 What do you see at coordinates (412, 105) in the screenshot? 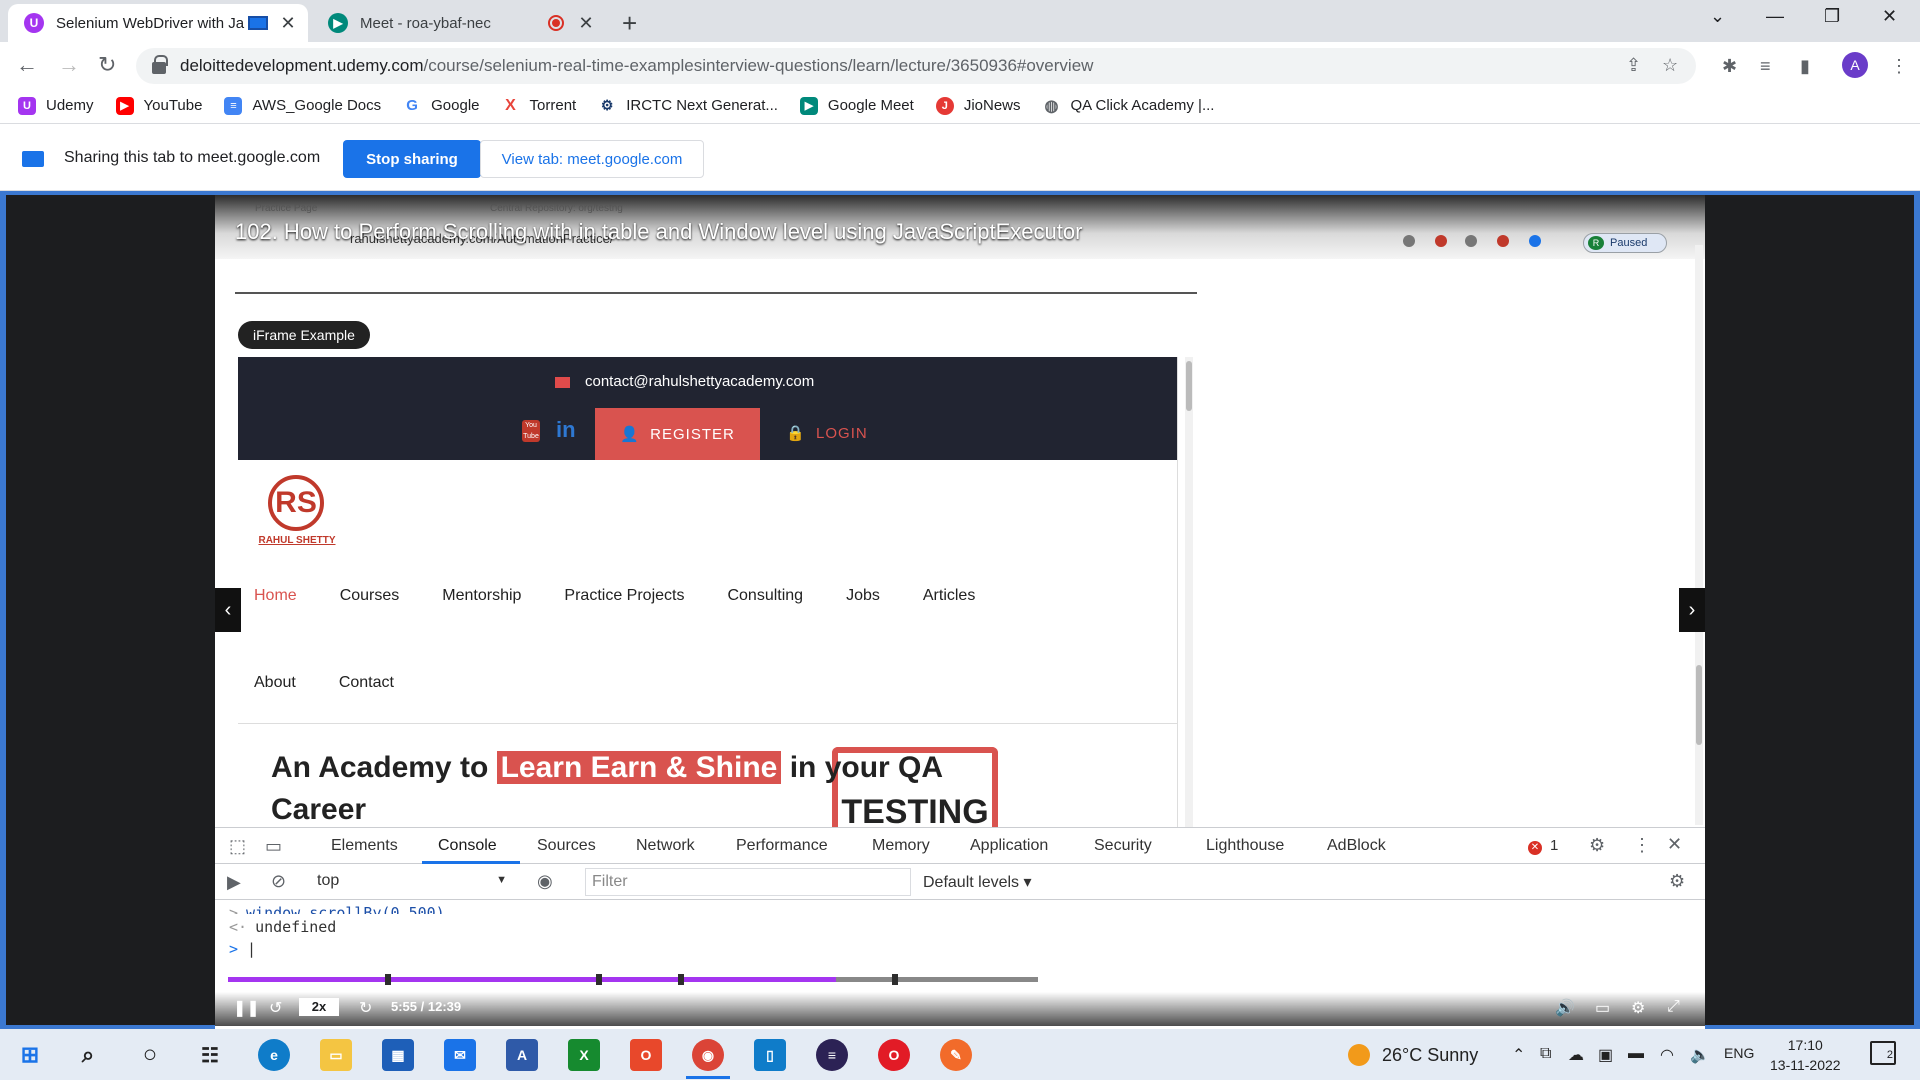
I see `google-icon: G` at bounding box center [412, 105].